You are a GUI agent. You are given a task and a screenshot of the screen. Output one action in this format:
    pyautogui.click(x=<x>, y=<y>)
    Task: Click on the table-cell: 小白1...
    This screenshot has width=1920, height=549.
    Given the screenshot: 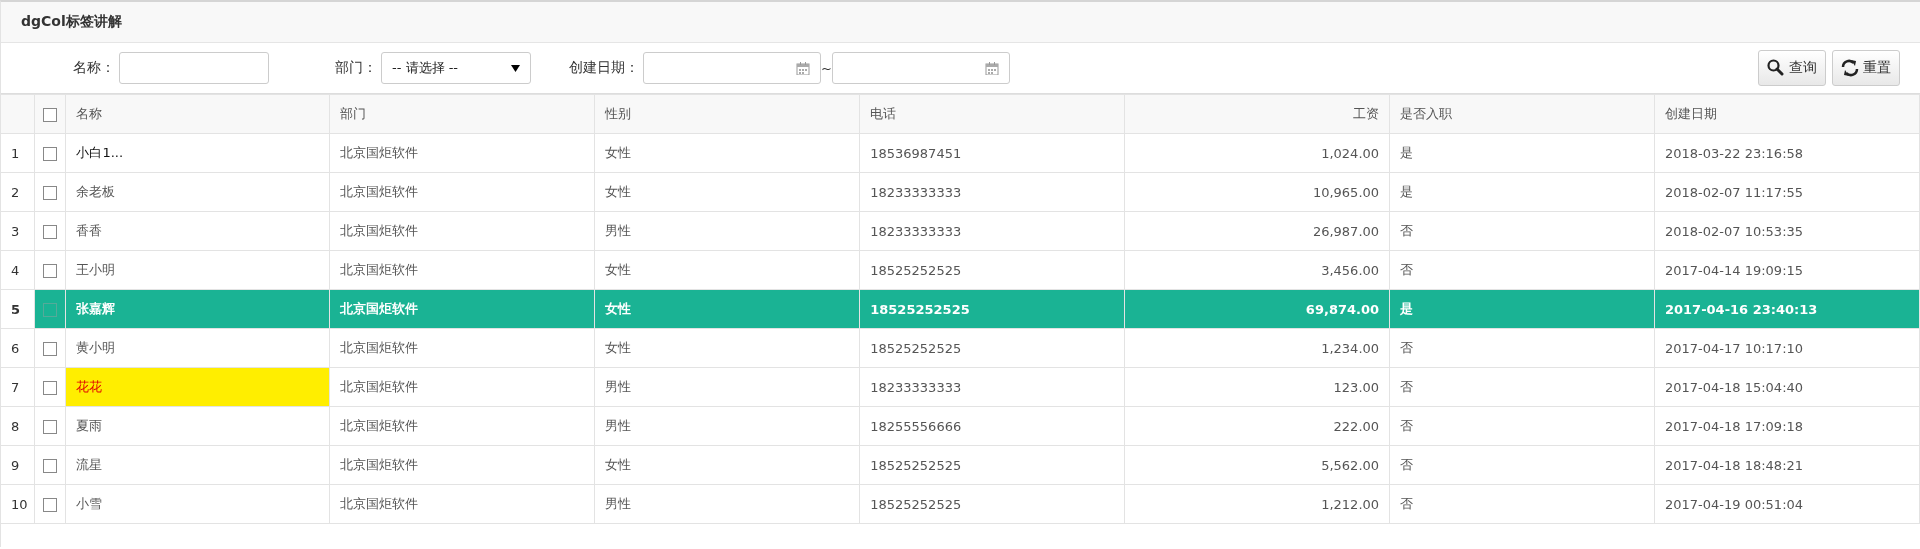 What is the action you would take?
    pyautogui.click(x=197, y=153)
    